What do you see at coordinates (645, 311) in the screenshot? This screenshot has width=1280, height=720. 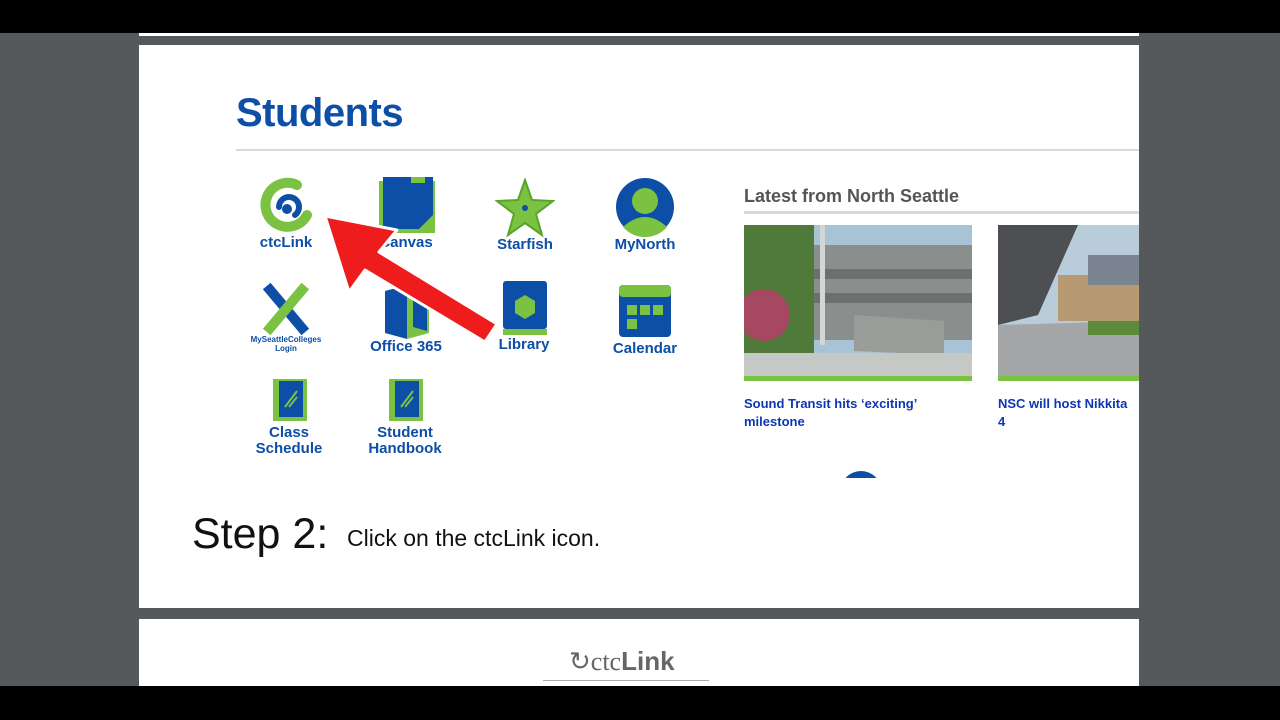 I see `calendar-icon` at bounding box center [645, 311].